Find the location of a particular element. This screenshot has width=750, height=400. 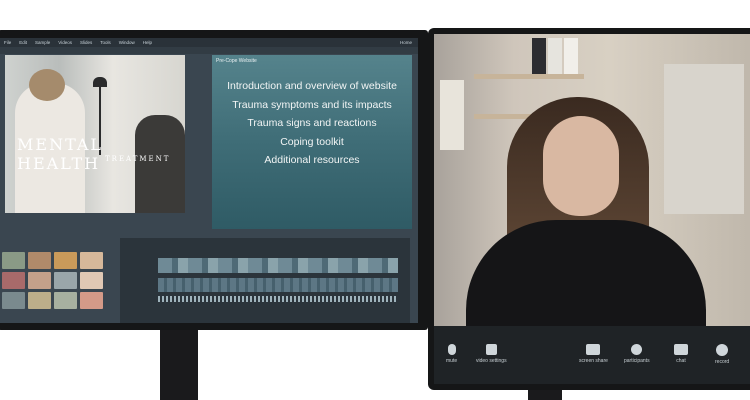

menu-item: Sample is located at coordinates (42, 42).